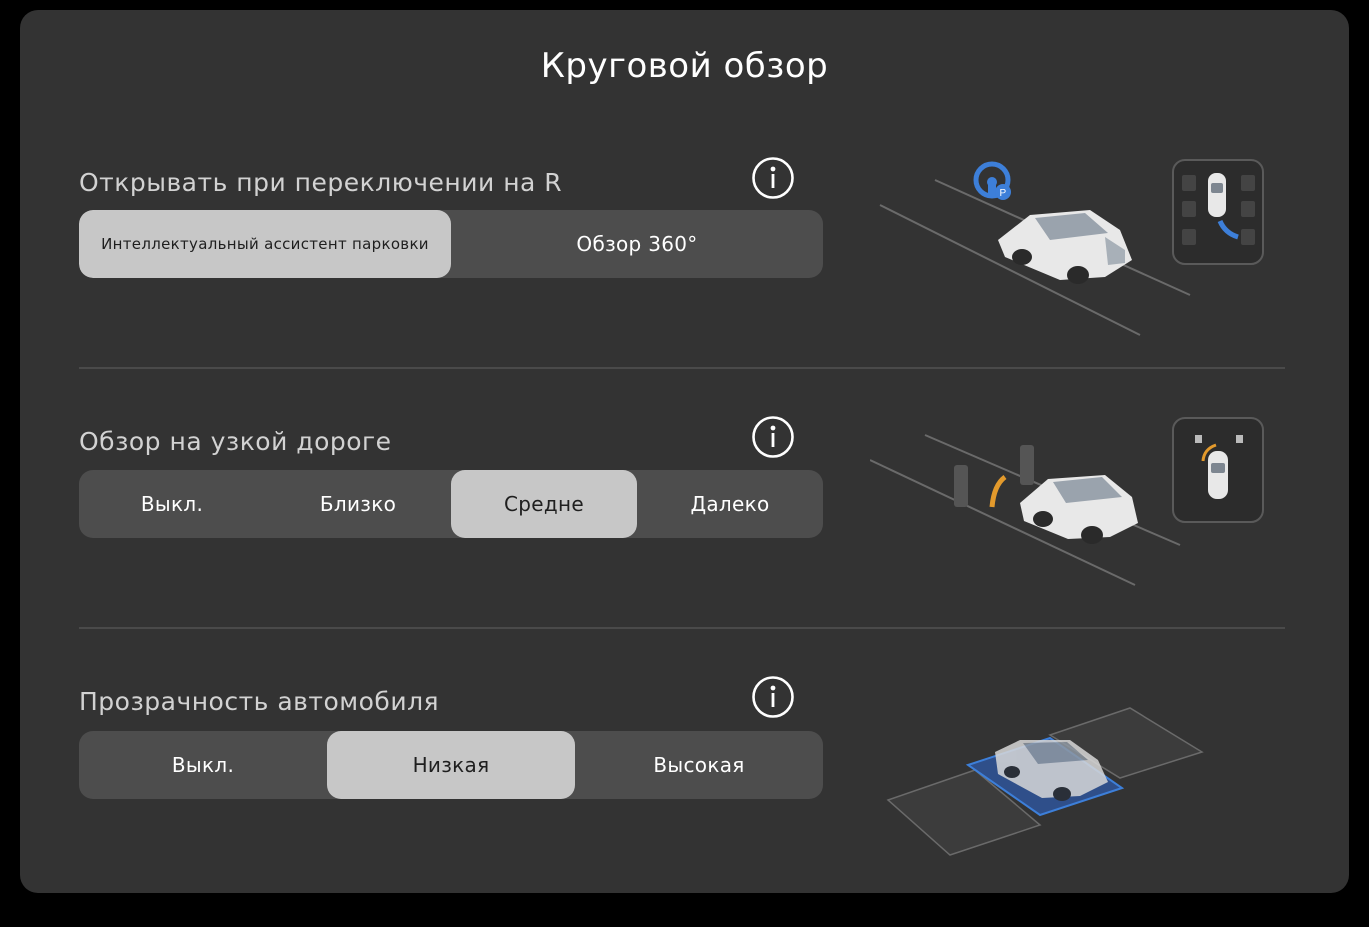 This screenshot has width=1369, height=927. Describe the element at coordinates (730, 504) in the screenshot. I see `option-far: Далеко` at that location.